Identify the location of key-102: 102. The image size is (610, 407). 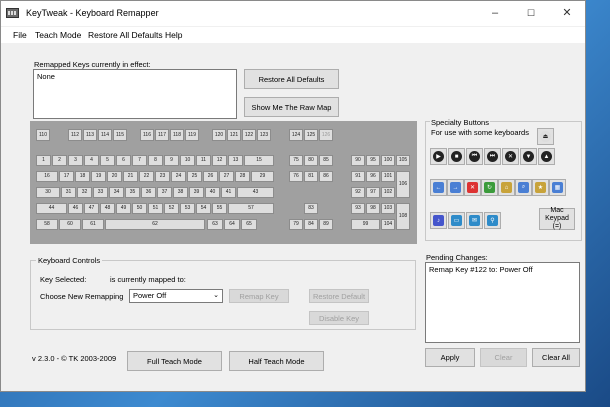
(388, 192).